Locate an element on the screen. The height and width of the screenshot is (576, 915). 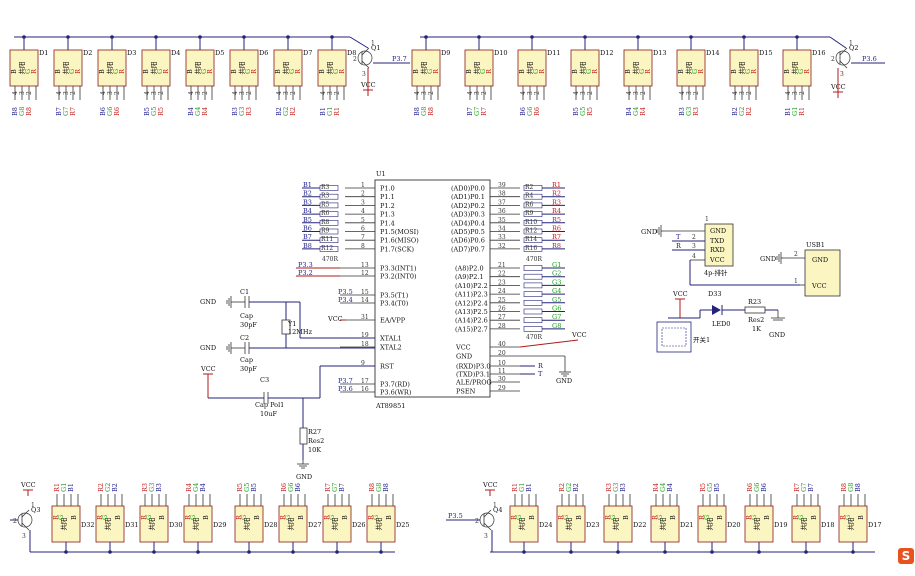
q3-pin1: 1 is located at coordinates (33, 505).